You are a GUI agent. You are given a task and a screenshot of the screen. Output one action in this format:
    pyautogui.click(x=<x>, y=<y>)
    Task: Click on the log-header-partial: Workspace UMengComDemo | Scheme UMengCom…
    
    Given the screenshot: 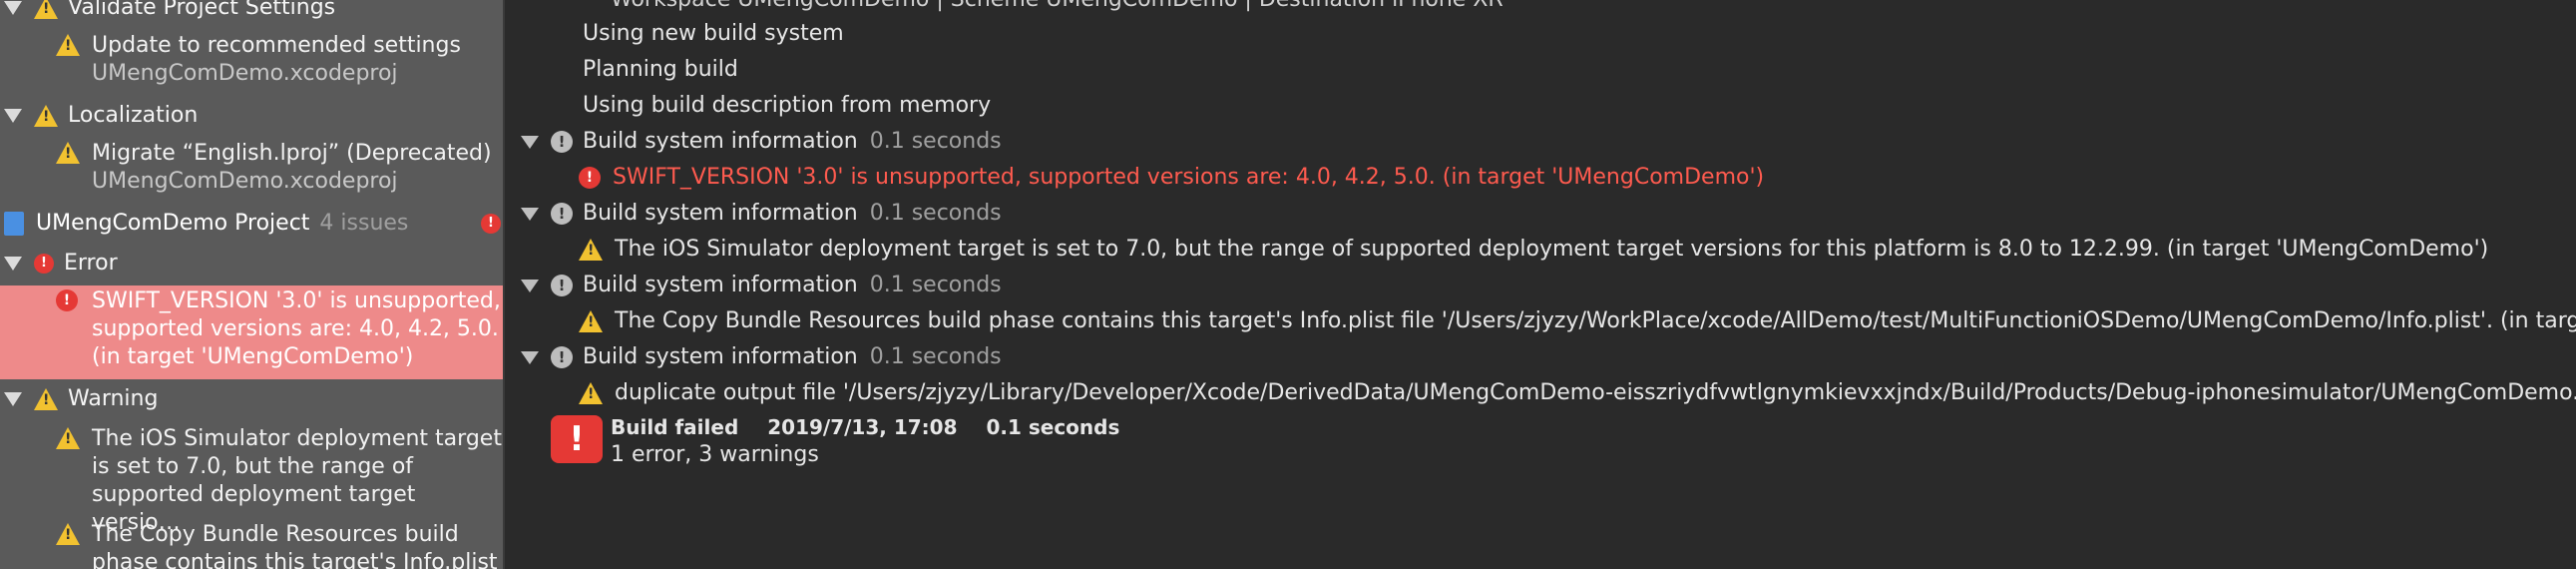 What is the action you would take?
    pyautogui.click(x=1057, y=7)
    